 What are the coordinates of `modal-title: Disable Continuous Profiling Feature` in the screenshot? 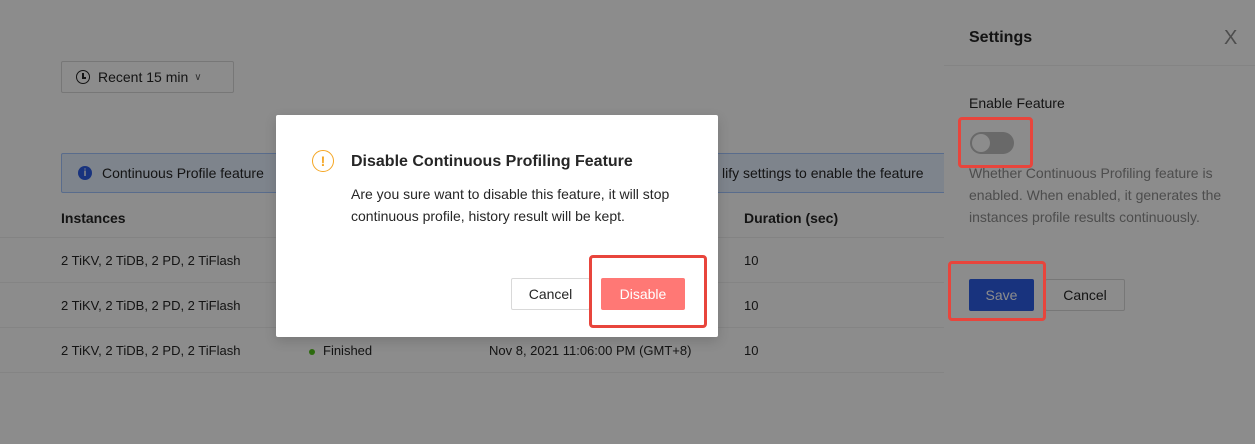 It's located at (492, 161).